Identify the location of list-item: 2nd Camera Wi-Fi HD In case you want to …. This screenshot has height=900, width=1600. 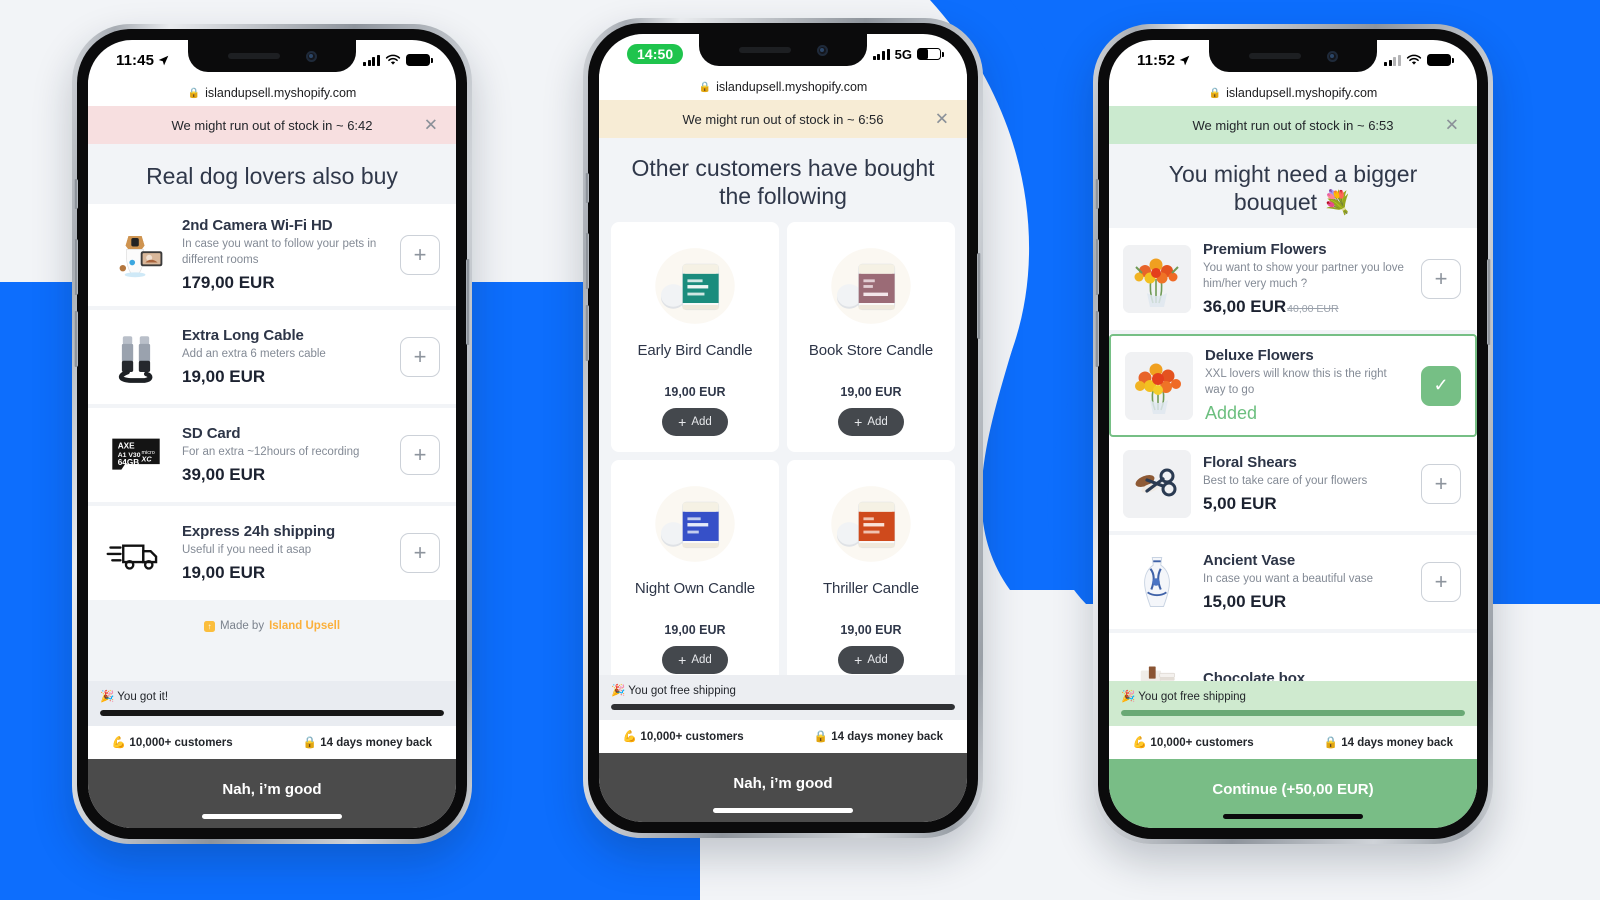
(272, 257).